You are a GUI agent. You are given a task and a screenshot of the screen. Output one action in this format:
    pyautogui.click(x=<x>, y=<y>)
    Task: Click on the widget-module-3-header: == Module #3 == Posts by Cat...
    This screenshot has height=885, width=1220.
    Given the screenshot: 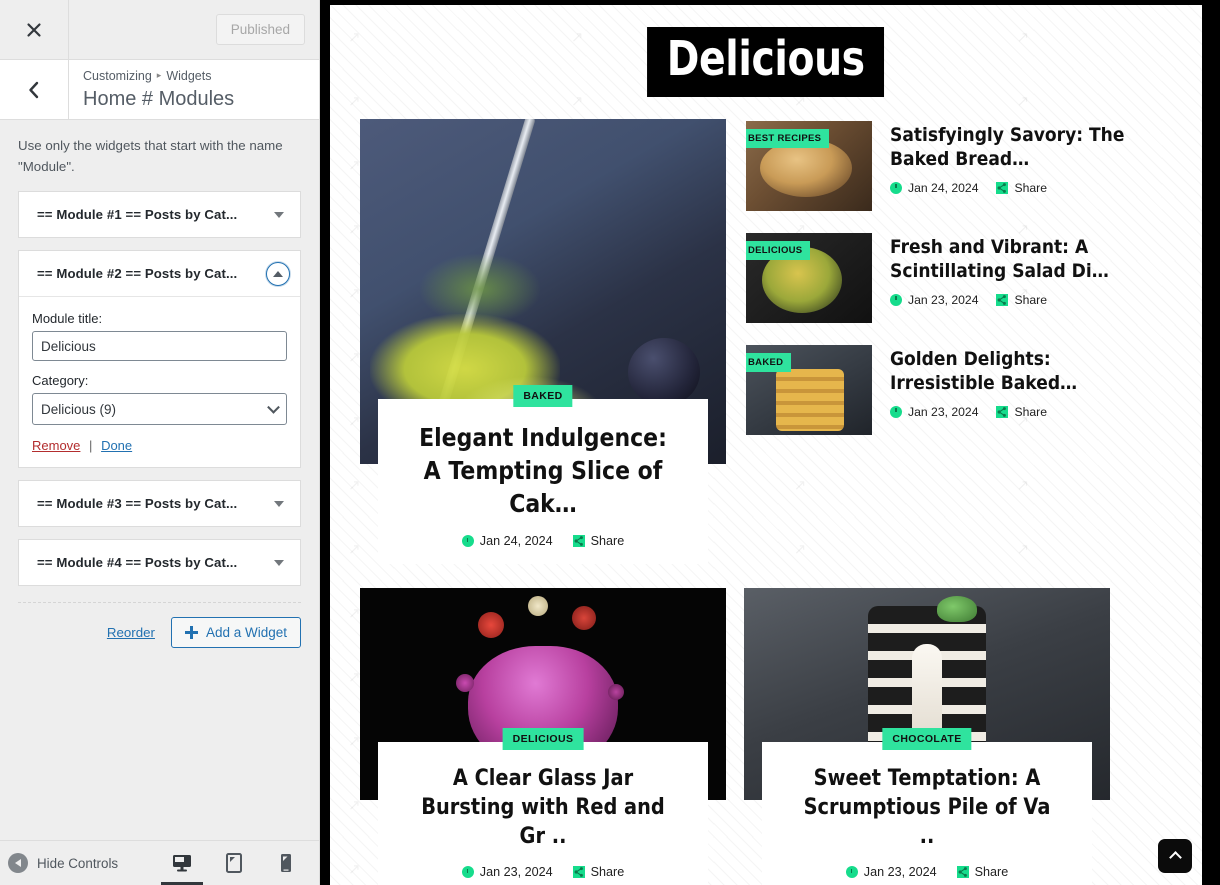 What is the action you would take?
    pyautogui.click(x=159, y=503)
    